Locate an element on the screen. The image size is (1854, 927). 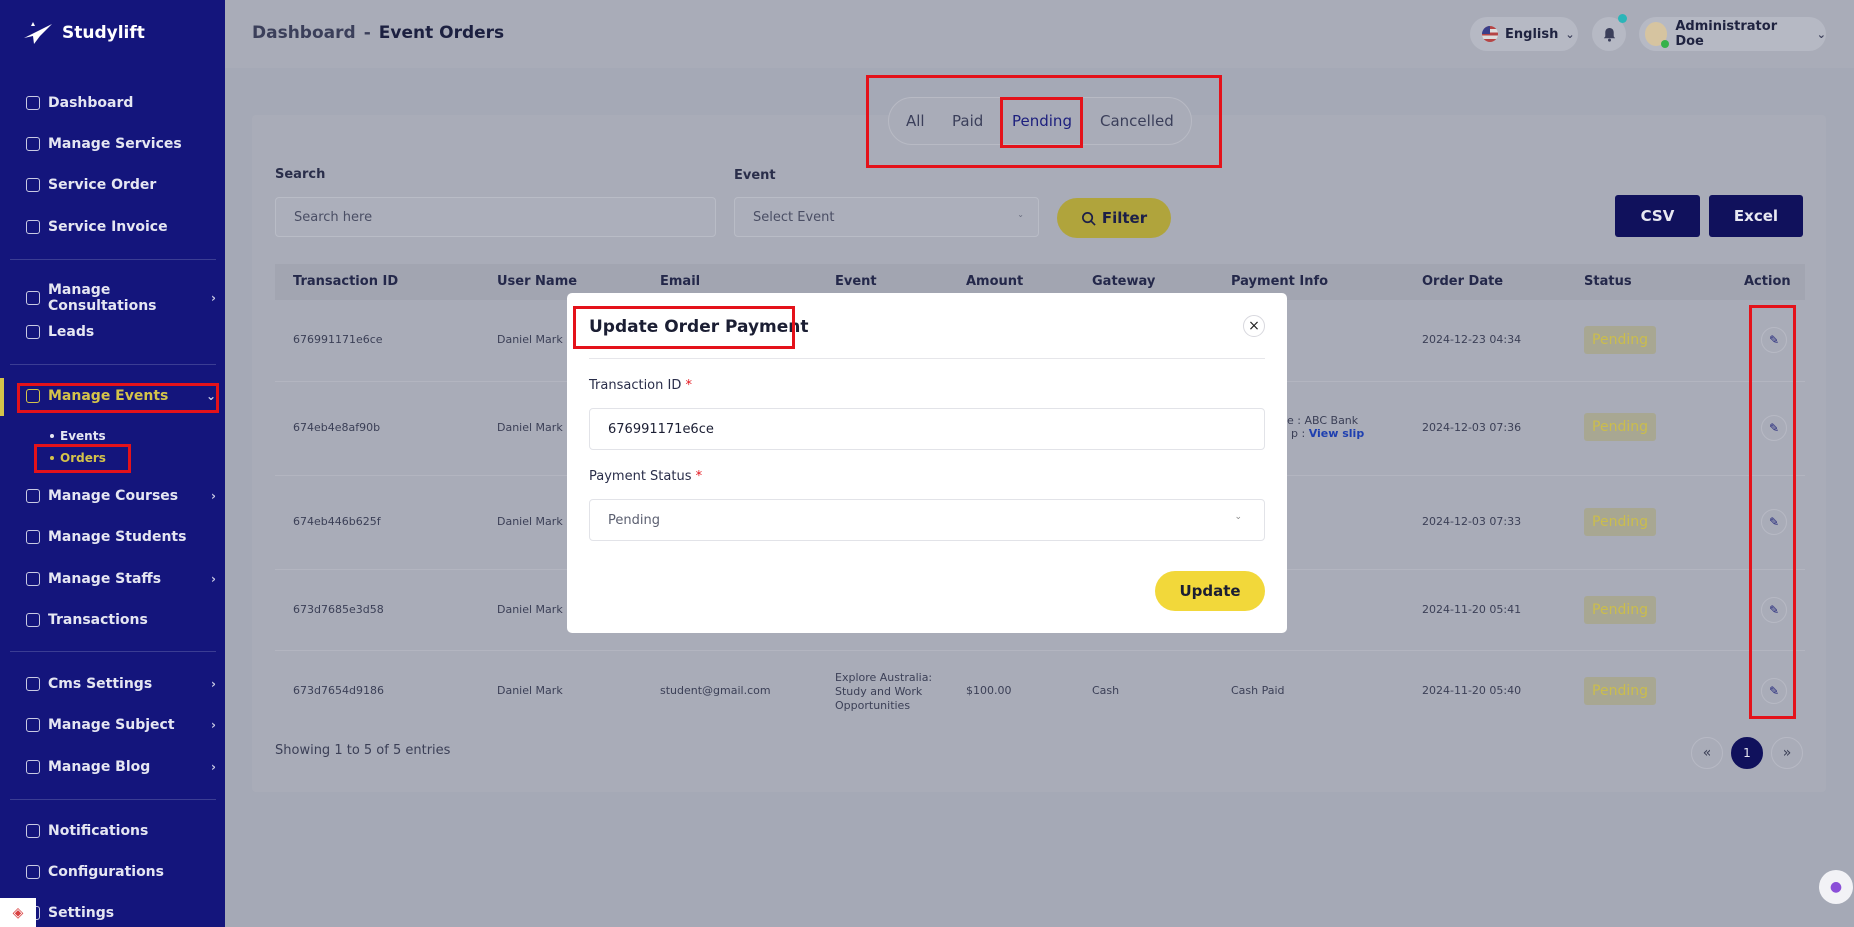
gateway: Cash is located at coordinates (1106, 690).